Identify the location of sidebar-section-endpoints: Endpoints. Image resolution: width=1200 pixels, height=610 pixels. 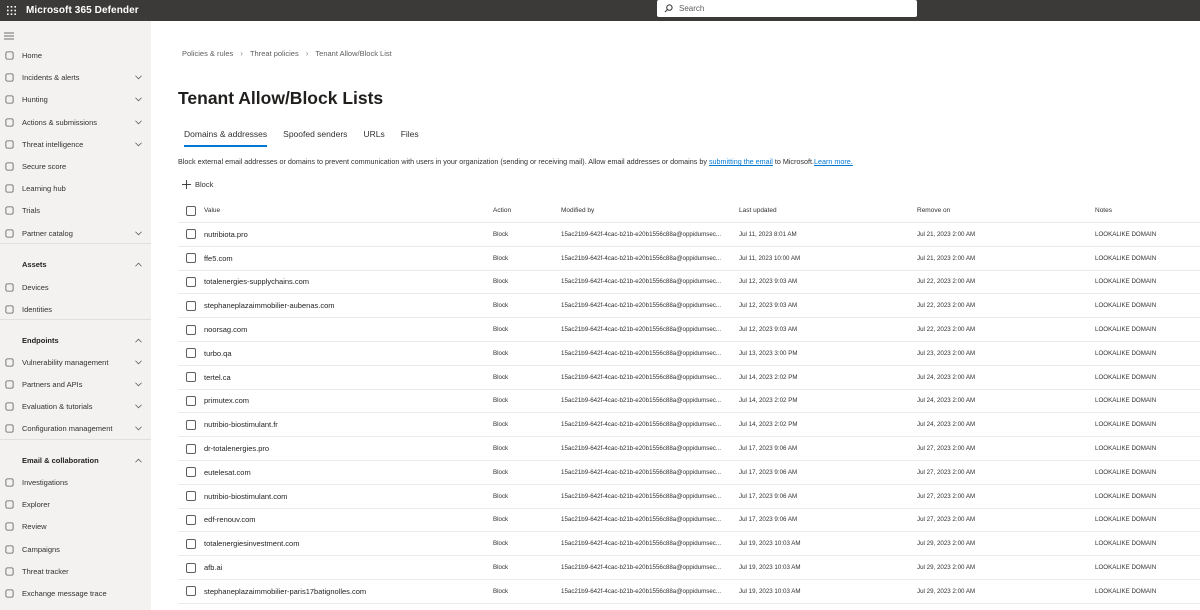
(75, 340).